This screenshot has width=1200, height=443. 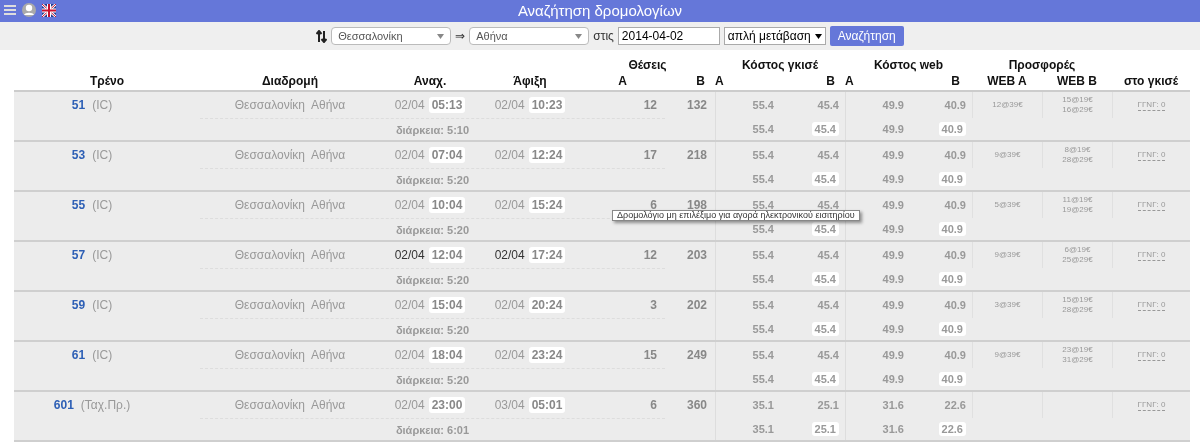 I want to click on fare-value: 31.6, so click(x=893, y=405).